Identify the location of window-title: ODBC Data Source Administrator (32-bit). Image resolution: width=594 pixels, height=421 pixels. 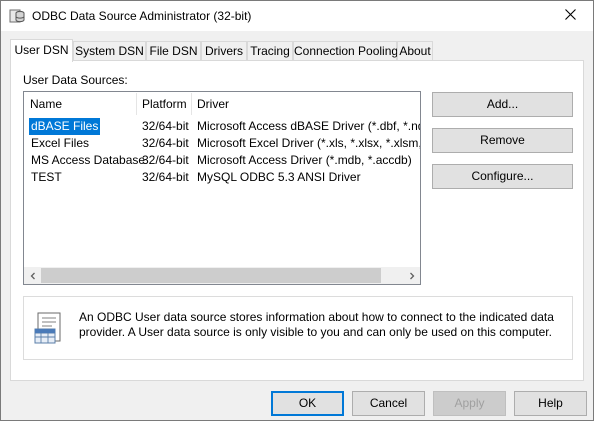
(142, 16).